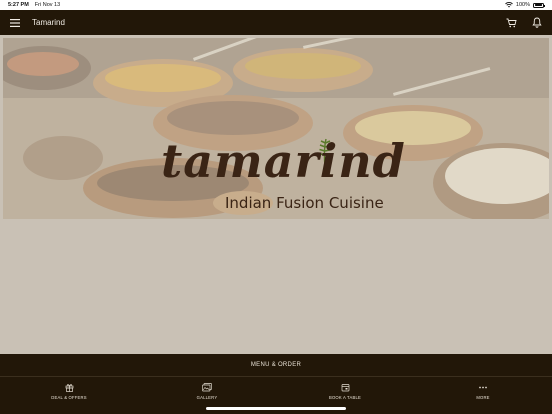 The width and height of the screenshot is (552, 414). What do you see at coordinates (539, 5) in the screenshot?
I see `battery-icon` at bounding box center [539, 5].